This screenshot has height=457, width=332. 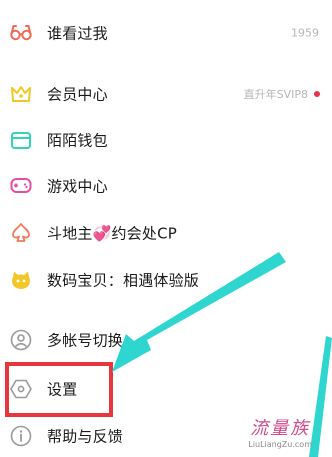 What do you see at coordinates (77, 33) in the screenshot?
I see `menu-item-label: 谁看过我` at bounding box center [77, 33].